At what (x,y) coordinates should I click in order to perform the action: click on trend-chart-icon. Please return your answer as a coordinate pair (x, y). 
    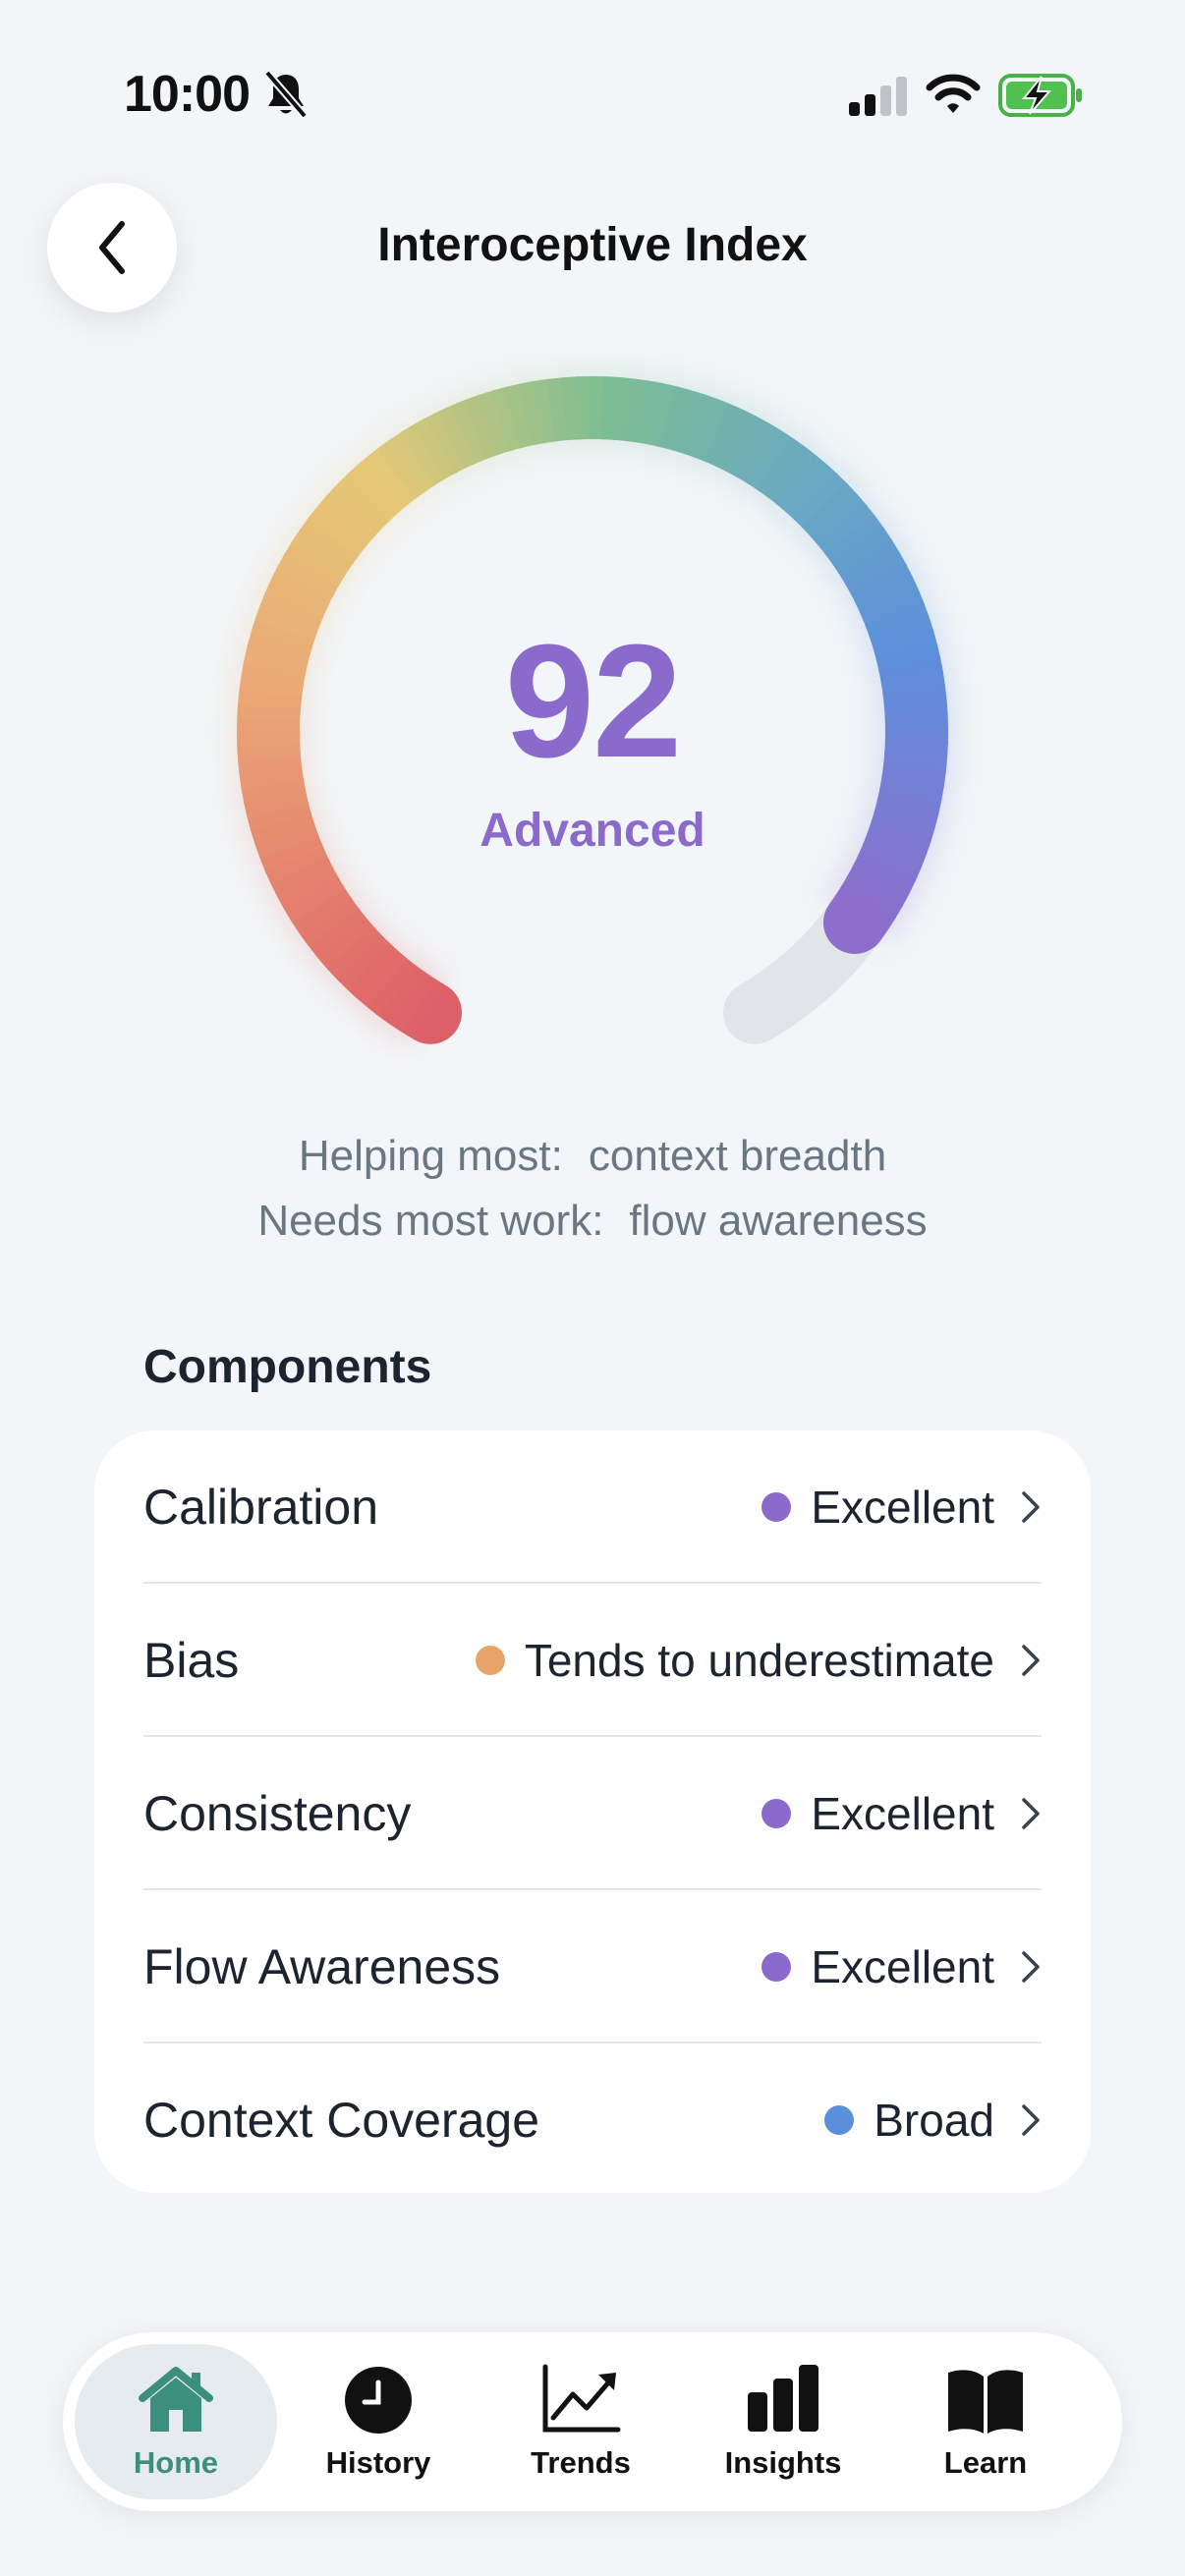
    Looking at the image, I should click on (581, 2398).